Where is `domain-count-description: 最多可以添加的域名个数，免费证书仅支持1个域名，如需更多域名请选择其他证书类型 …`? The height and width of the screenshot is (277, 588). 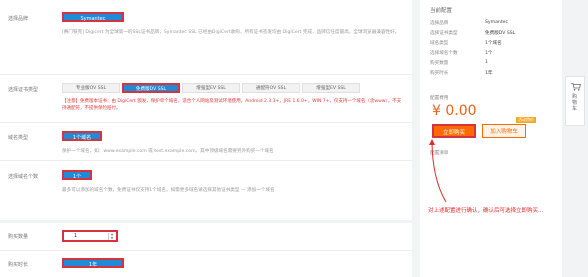 domain-count-description: 最多可以添加的域名个数，免费证书仅支持1个域名，如需更多域名请选择其他证书类型 … is located at coordinates (168, 190).